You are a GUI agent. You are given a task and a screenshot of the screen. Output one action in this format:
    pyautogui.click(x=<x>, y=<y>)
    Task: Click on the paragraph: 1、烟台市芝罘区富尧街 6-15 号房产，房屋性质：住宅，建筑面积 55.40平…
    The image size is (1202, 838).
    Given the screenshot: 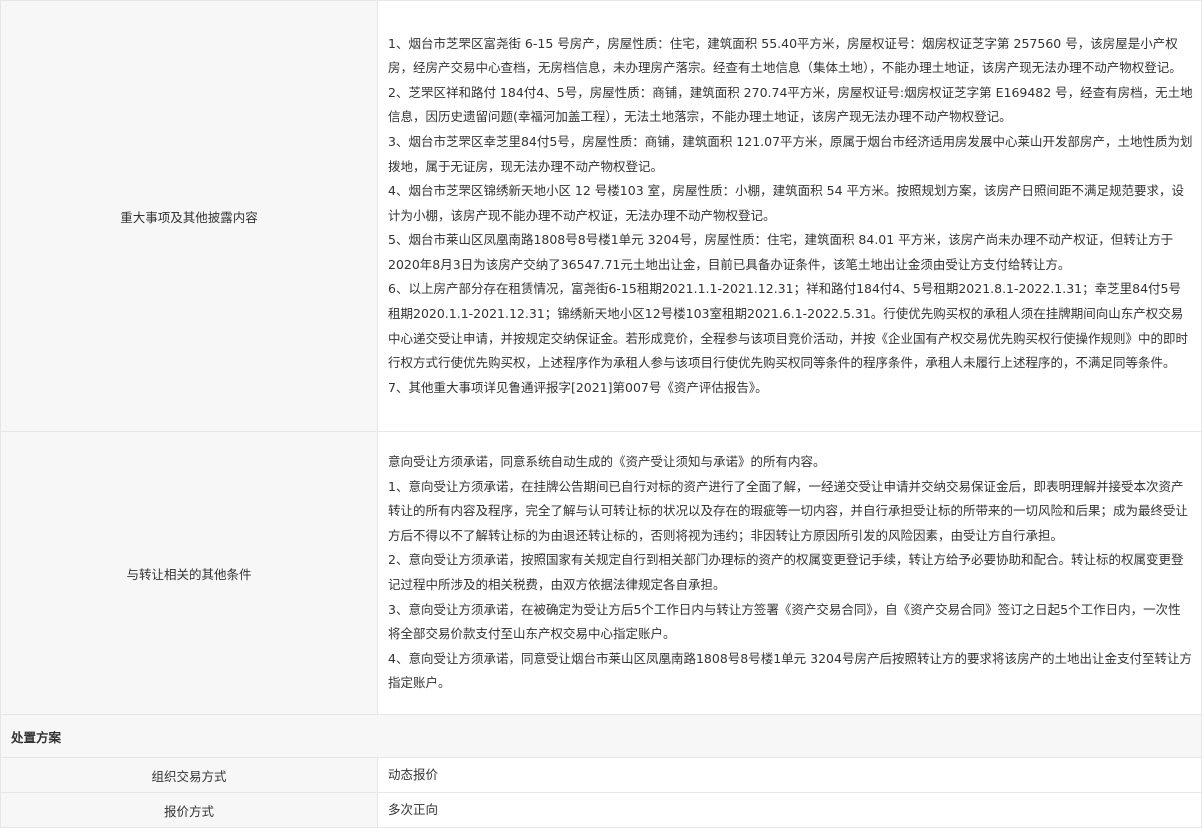 What is the action you would take?
    pyautogui.click(x=785, y=55)
    